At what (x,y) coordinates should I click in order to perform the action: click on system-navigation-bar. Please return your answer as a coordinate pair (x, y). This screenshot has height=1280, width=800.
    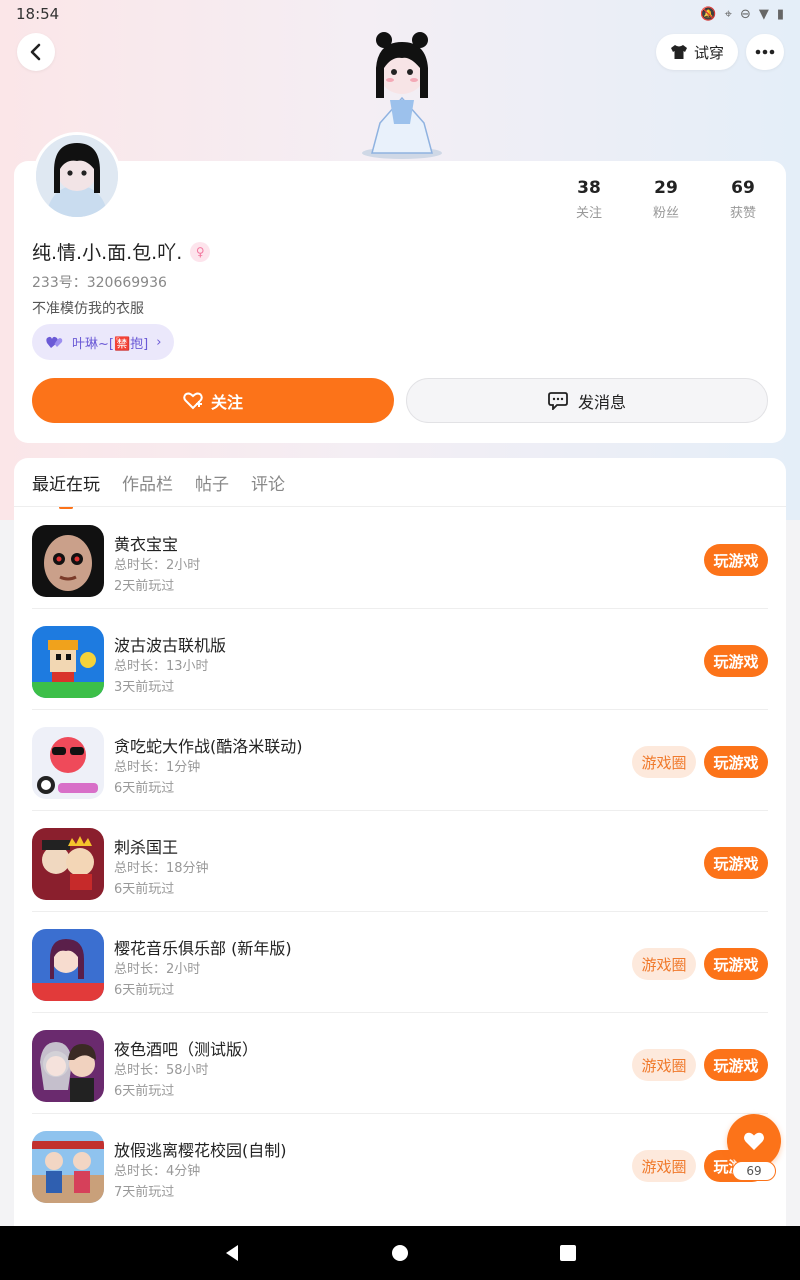
    Looking at the image, I should click on (400, 1253).